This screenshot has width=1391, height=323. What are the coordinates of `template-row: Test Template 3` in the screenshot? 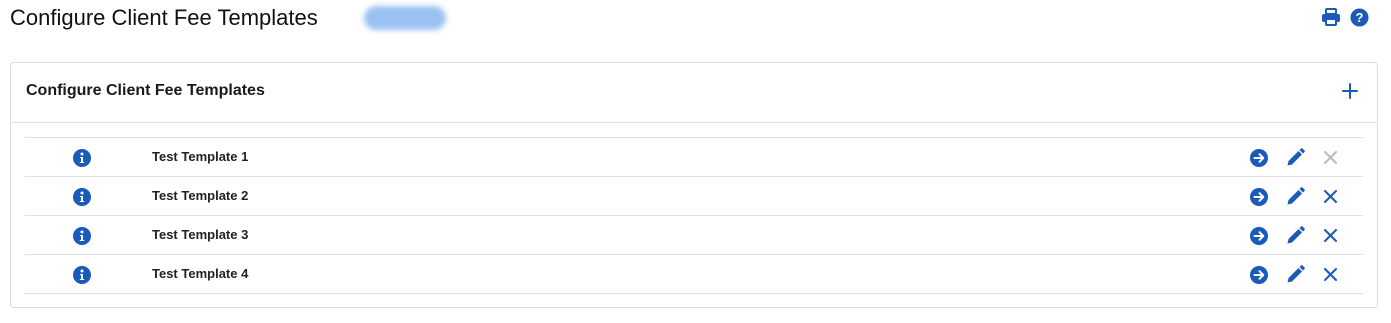 It's located at (694, 234).